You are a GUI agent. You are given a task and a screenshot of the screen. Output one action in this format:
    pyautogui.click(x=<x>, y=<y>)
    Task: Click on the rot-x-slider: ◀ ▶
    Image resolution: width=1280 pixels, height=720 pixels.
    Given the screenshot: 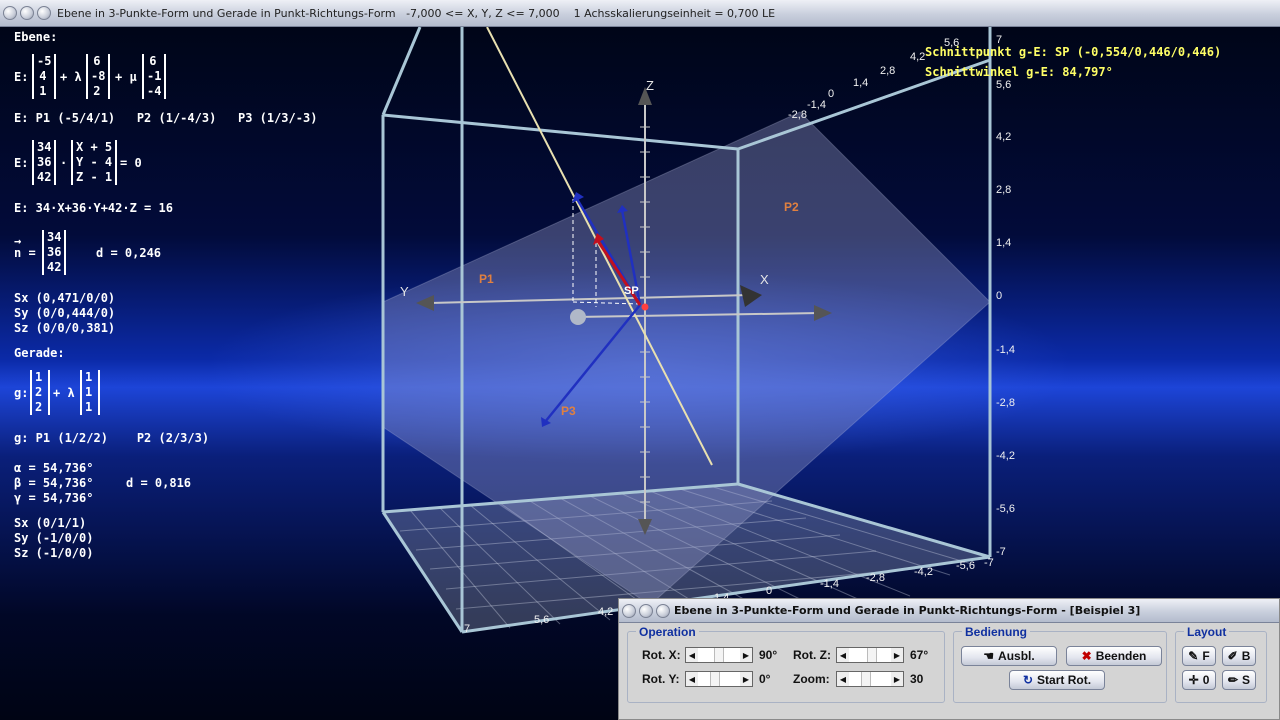 What is the action you would take?
    pyautogui.click(x=719, y=655)
    